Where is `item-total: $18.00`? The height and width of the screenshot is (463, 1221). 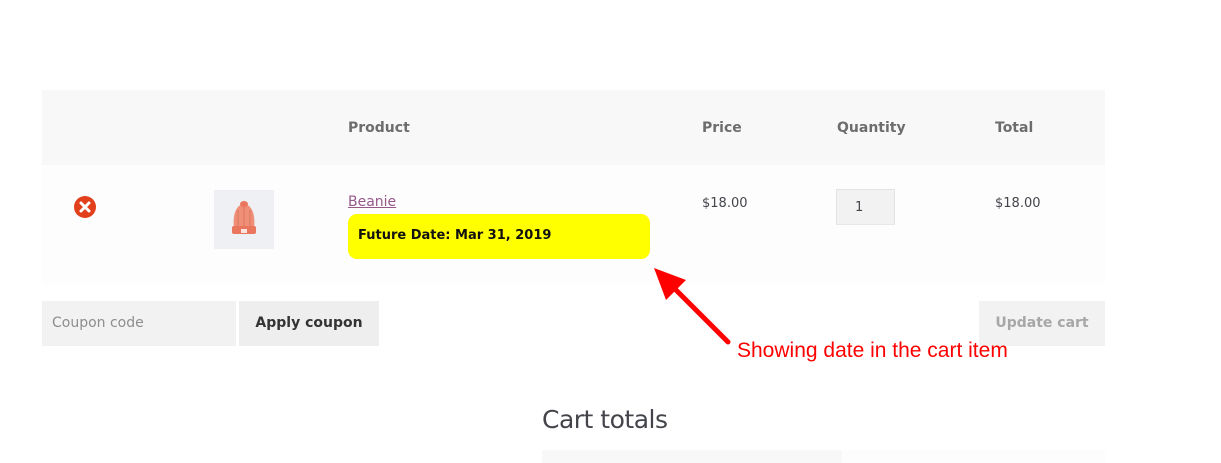
item-total: $18.00 is located at coordinates (1018, 203).